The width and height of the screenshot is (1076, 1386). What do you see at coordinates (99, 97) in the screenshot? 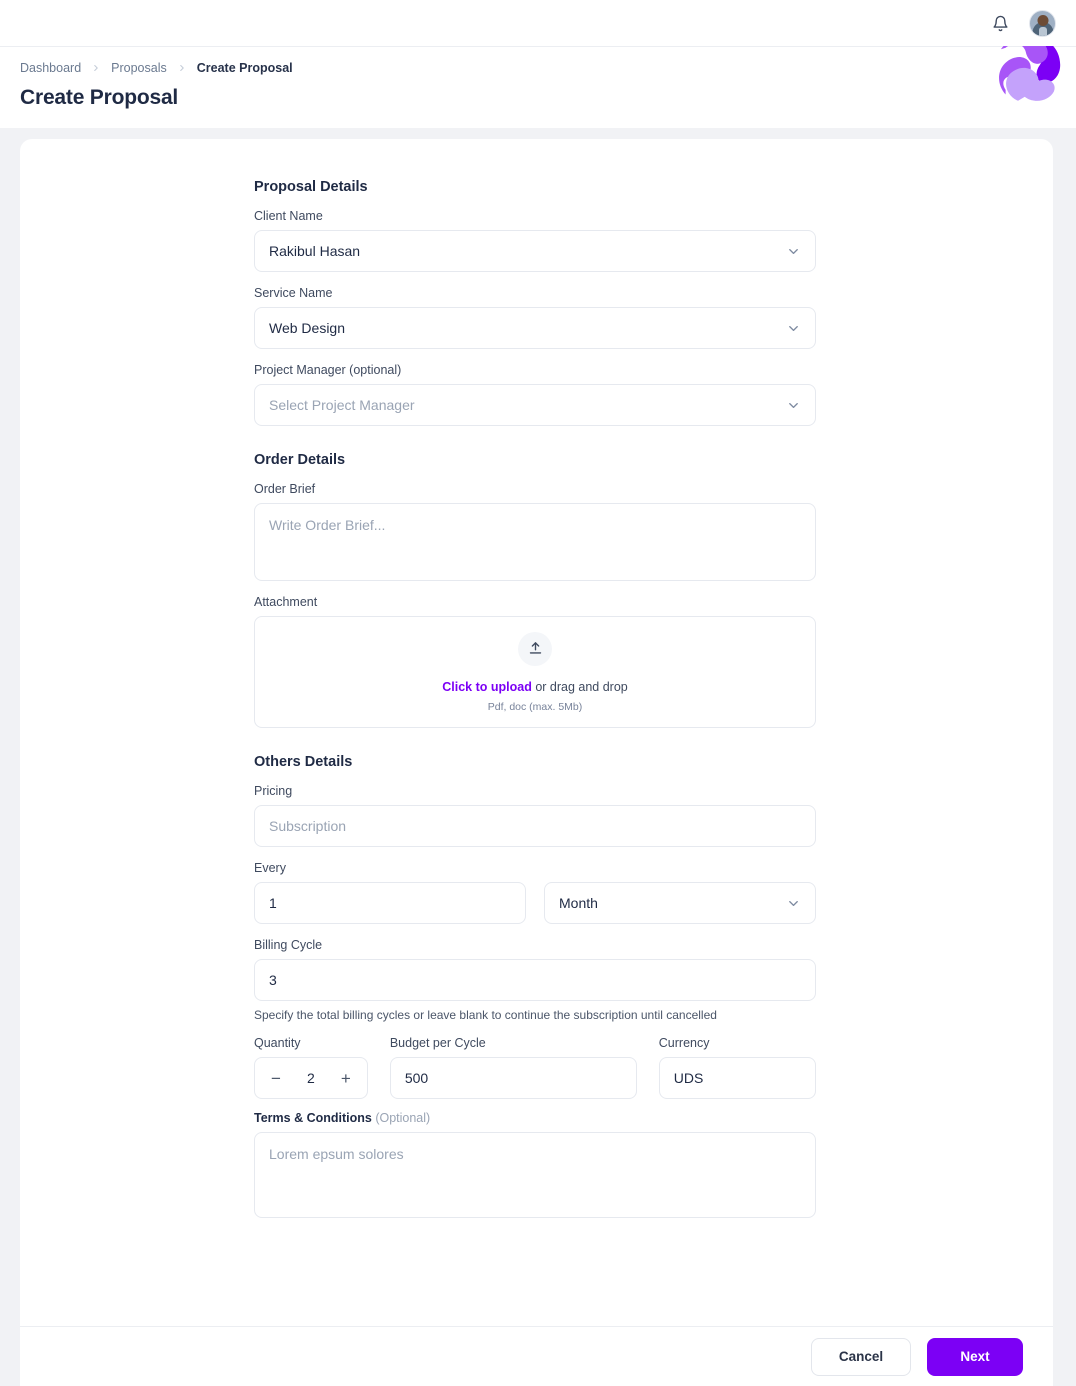
I see `page-title: Create Proposal` at bounding box center [99, 97].